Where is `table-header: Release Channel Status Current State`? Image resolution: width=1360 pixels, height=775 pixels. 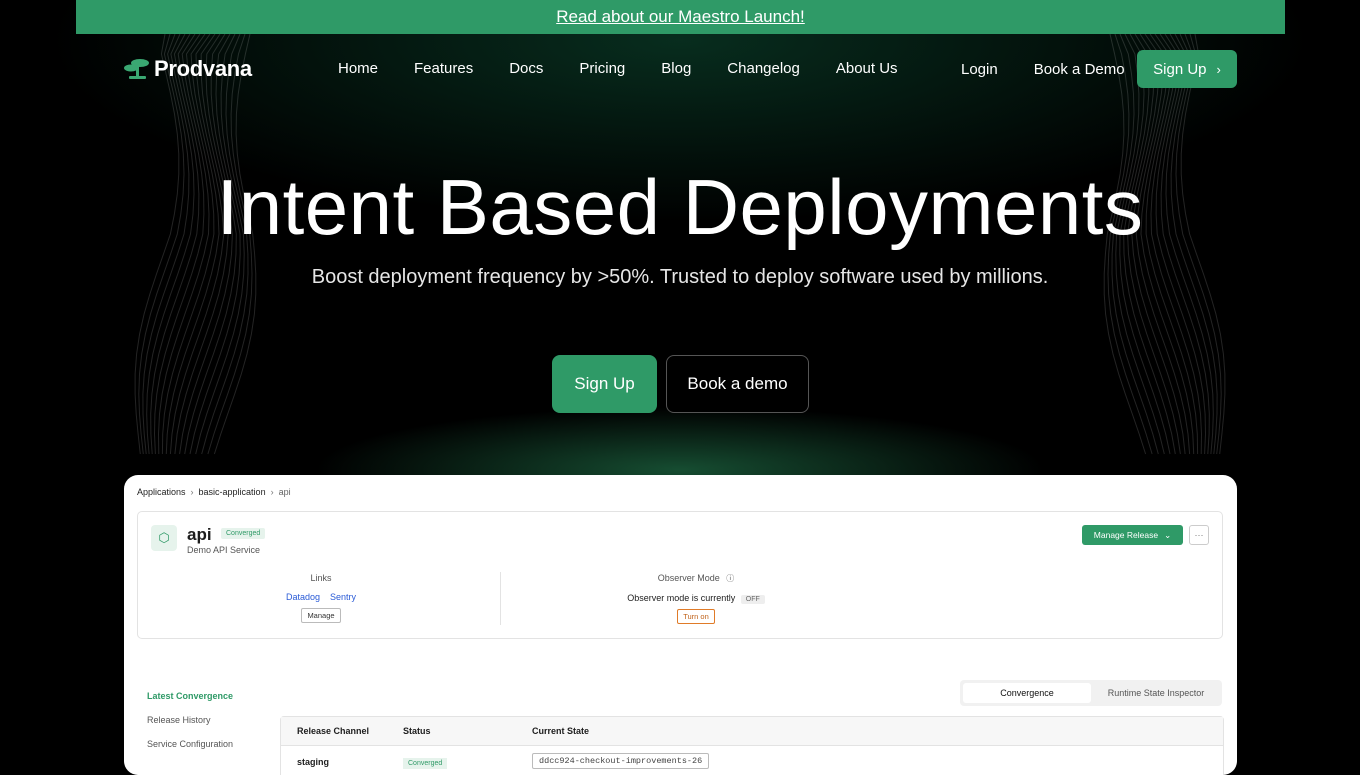
table-header: Release Channel Status Current State is located at coordinates (752, 731).